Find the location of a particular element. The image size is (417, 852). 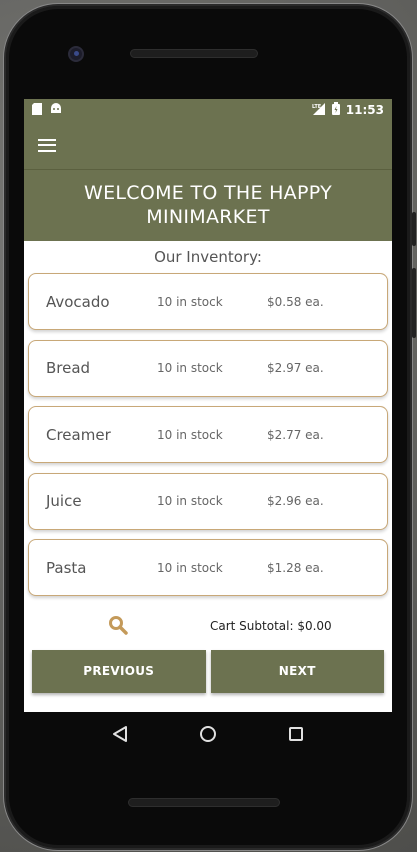

volume-button is located at coordinates (414, 229).